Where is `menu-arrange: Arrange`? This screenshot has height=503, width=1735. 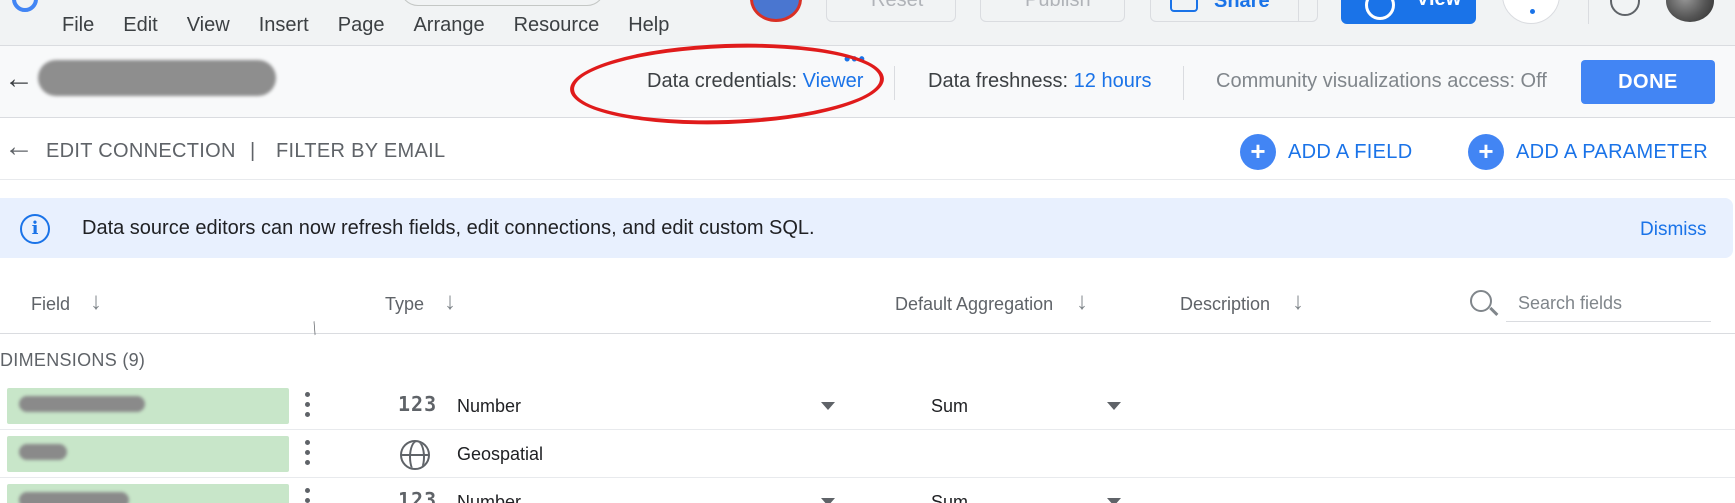 menu-arrange: Arrange is located at coordinates (448, 25).